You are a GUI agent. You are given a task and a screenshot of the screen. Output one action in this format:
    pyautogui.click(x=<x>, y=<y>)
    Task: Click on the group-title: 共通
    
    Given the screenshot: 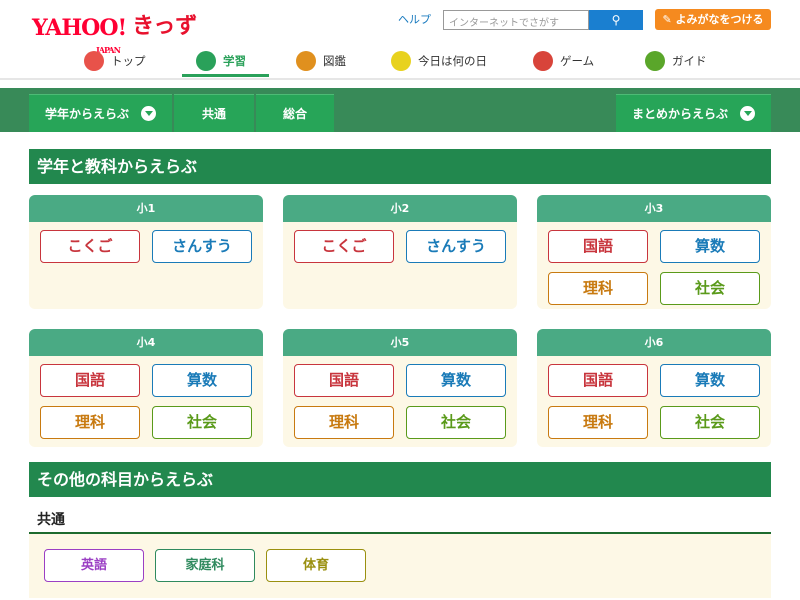 What is the action you would take?
    pyautogui.click(x=400, y=519)
    